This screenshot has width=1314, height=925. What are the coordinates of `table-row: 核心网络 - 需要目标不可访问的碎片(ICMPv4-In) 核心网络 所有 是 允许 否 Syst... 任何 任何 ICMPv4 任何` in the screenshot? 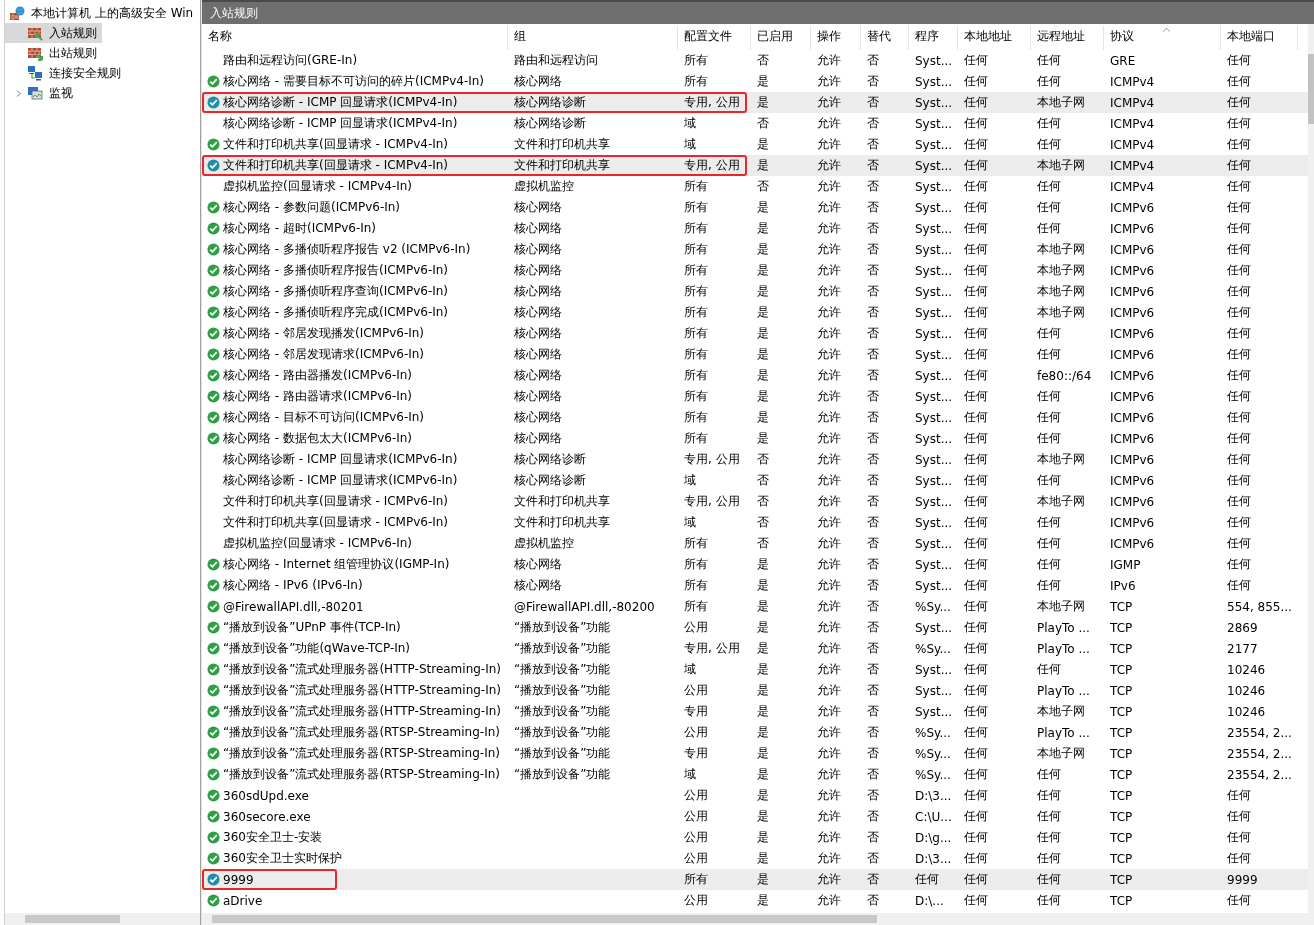 It's located at (755, 81).